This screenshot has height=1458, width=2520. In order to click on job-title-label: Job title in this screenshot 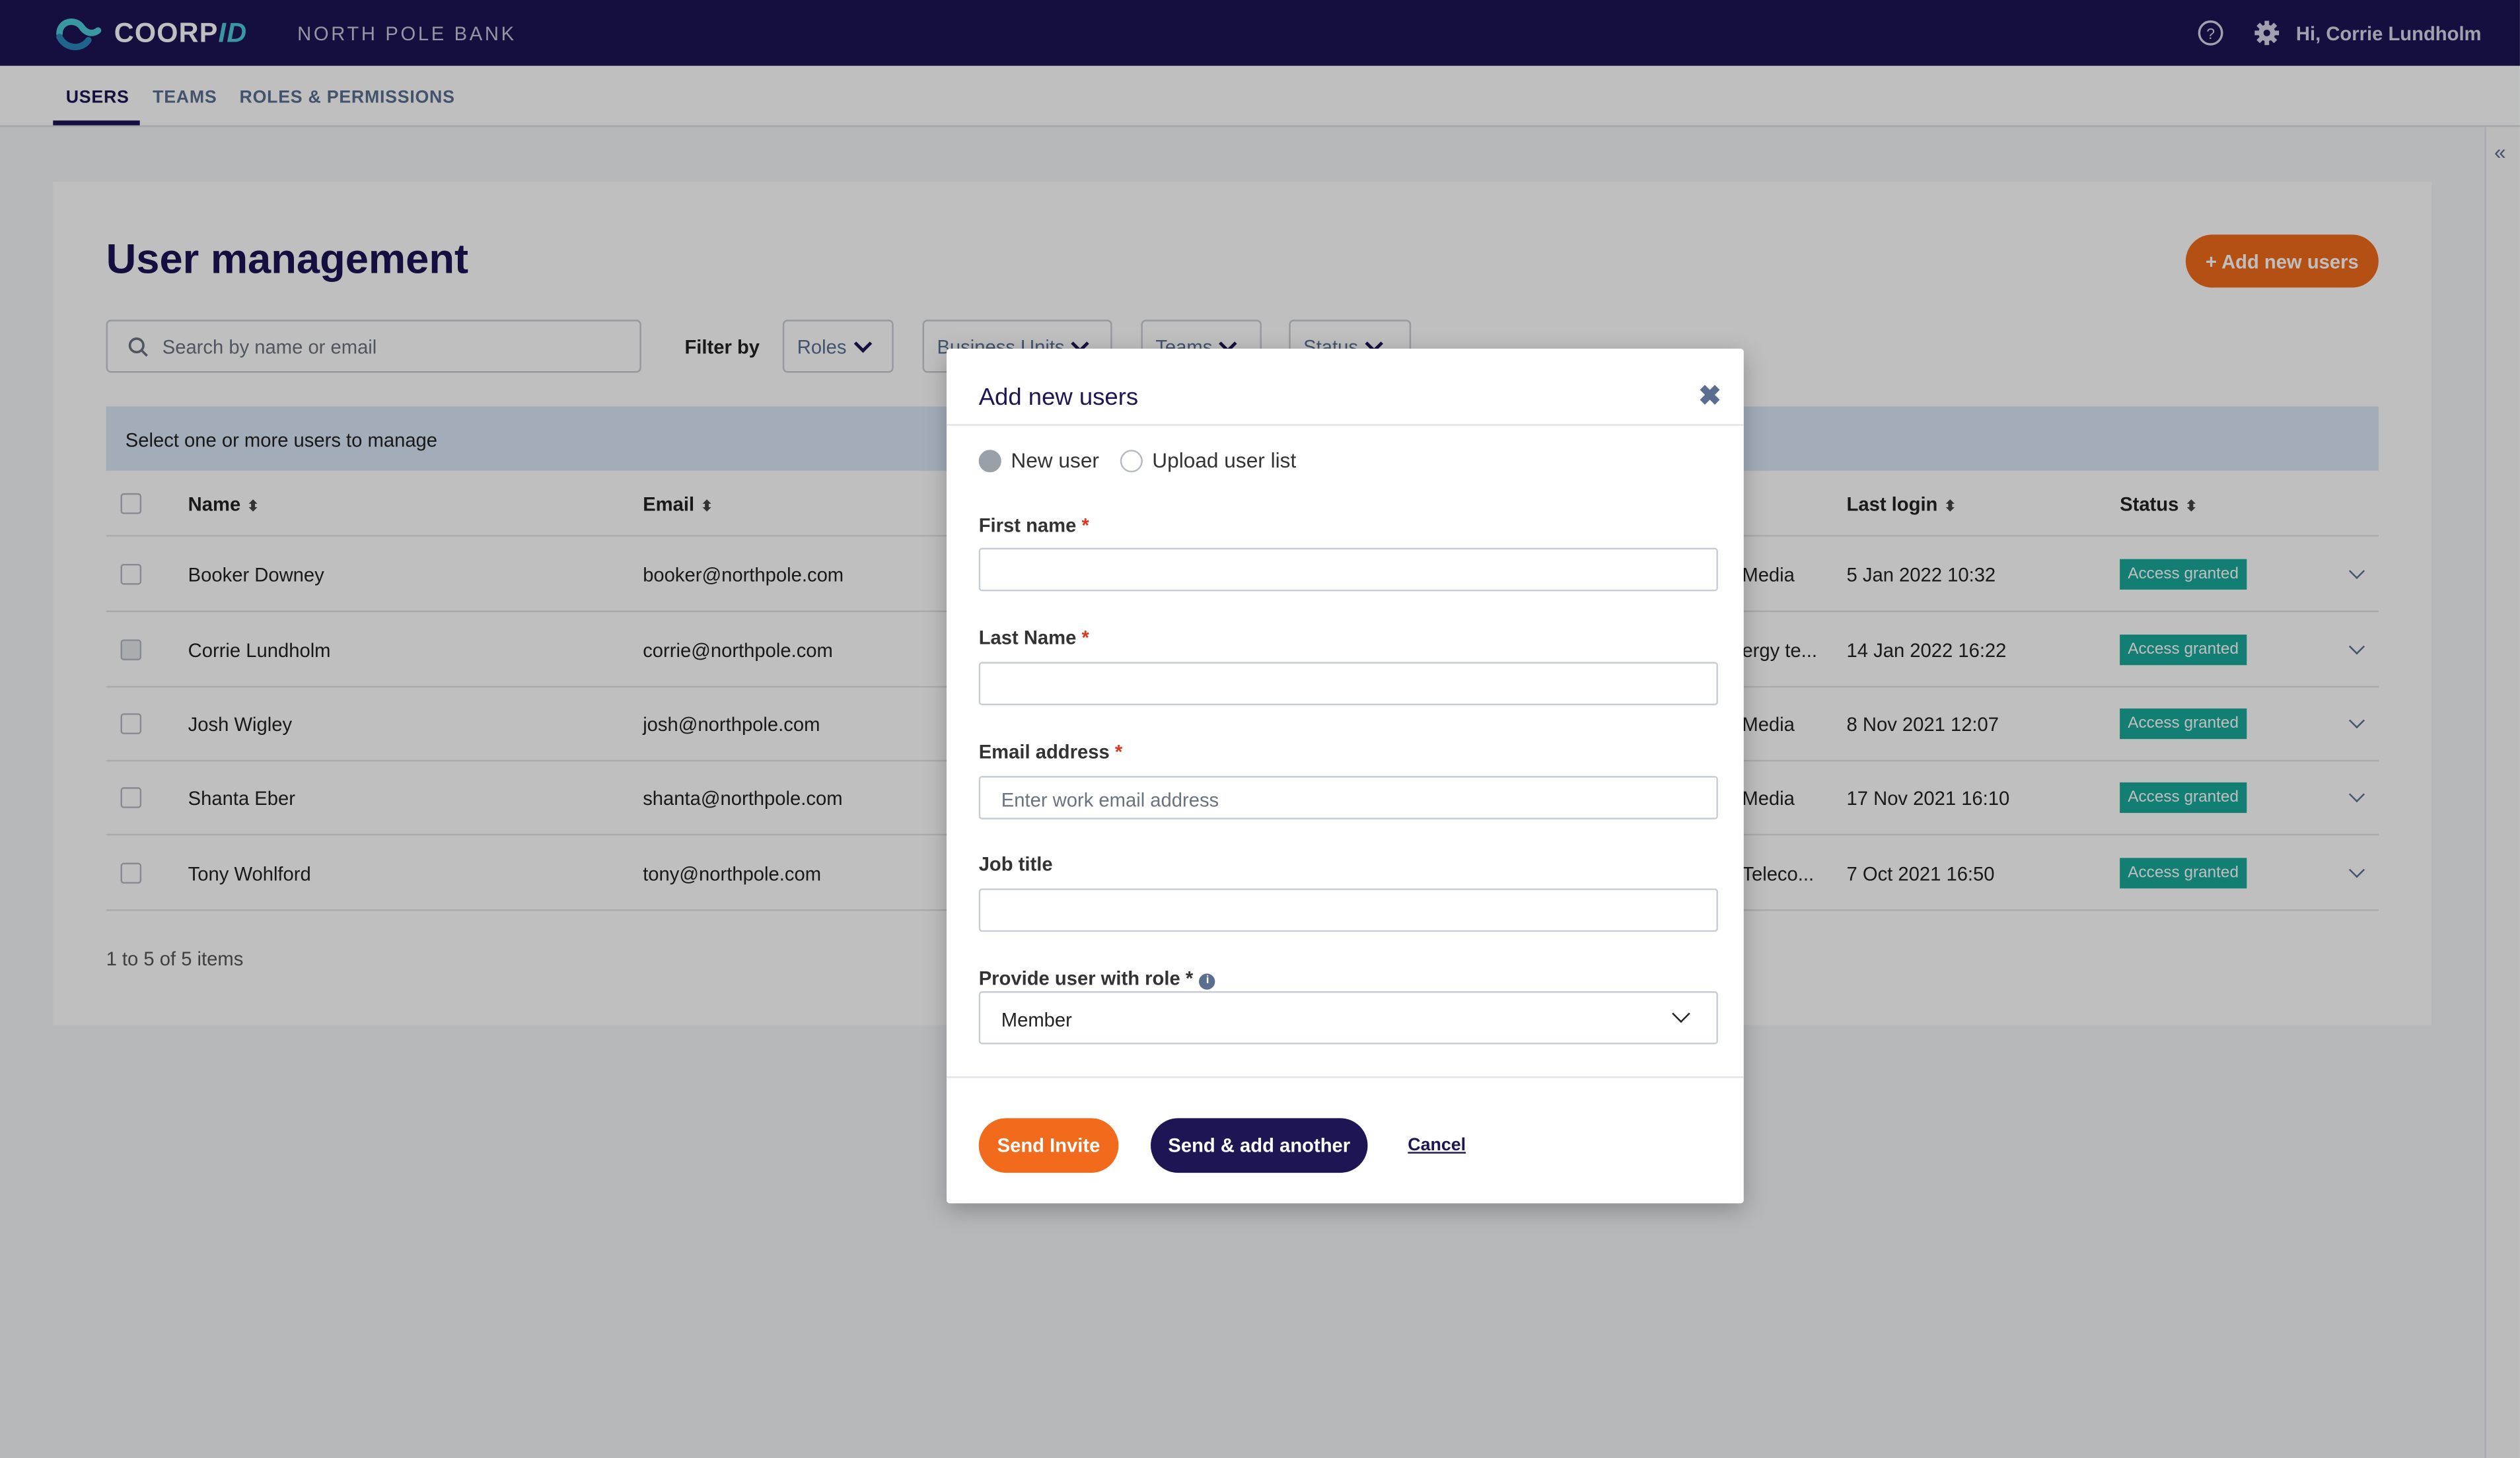, I will do `click(1015, 864)`.